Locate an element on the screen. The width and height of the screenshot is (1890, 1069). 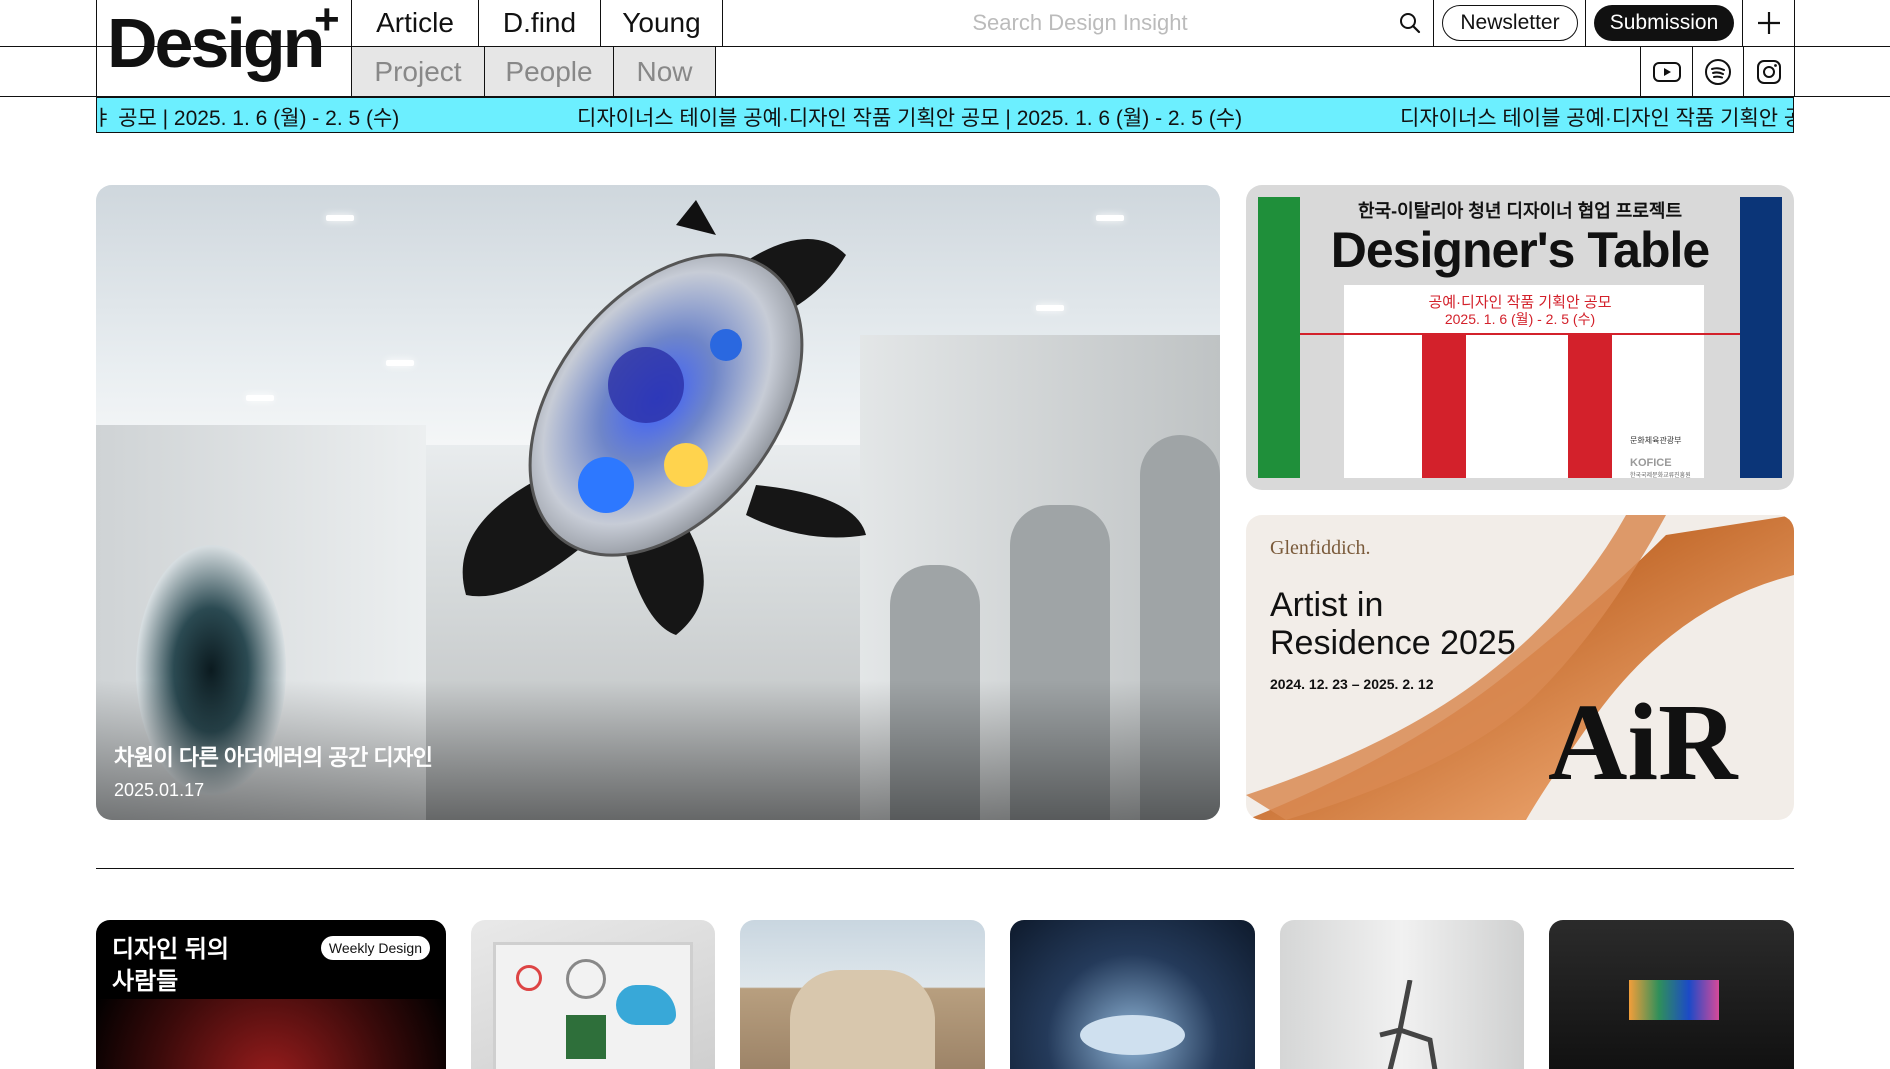
newsletter-divider is located at coordinates (1585, 23).